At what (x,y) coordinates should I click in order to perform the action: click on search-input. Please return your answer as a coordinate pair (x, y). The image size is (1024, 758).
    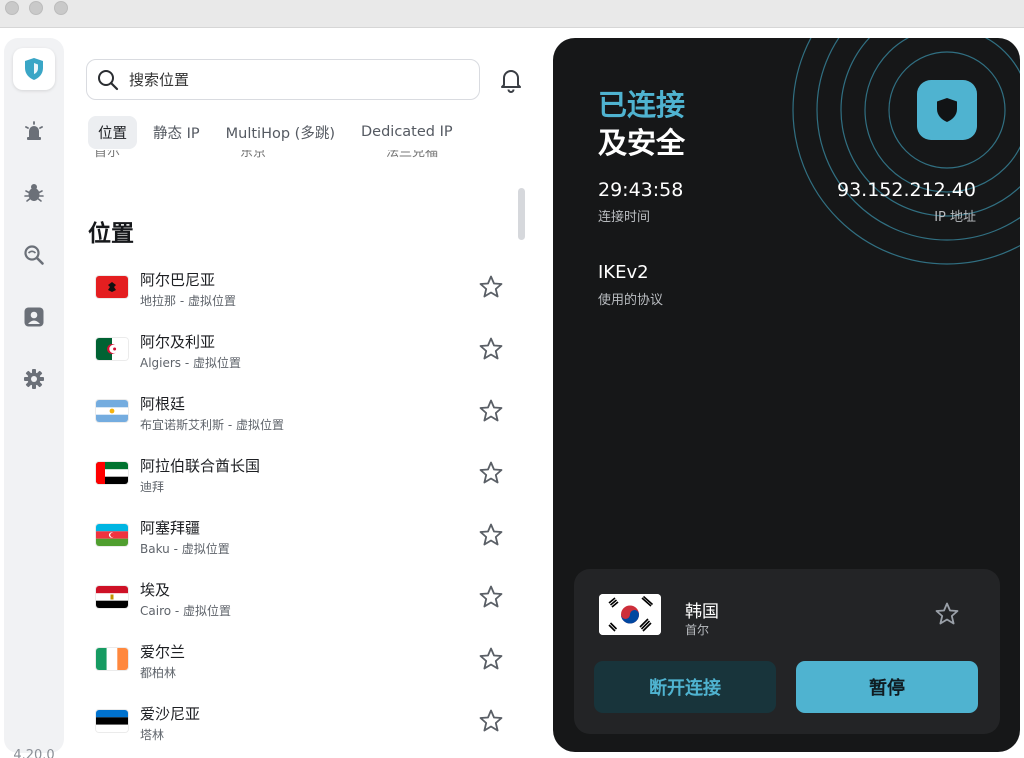
    Looking at the image, I should click on (294, 79).